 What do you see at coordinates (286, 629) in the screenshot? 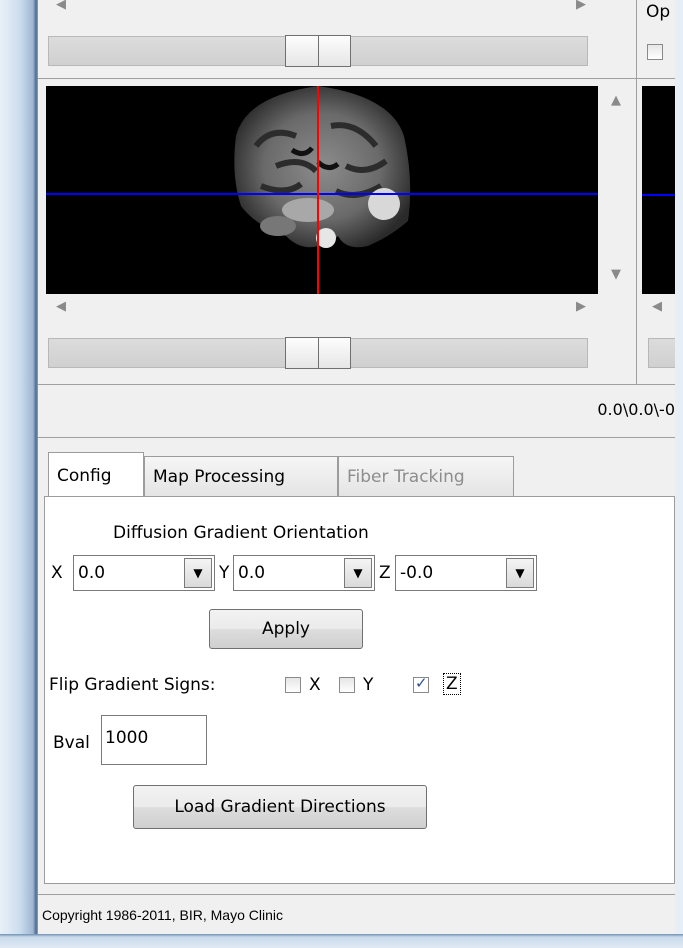
I see `apply-button: Apply` at bounding box center [286, 629].